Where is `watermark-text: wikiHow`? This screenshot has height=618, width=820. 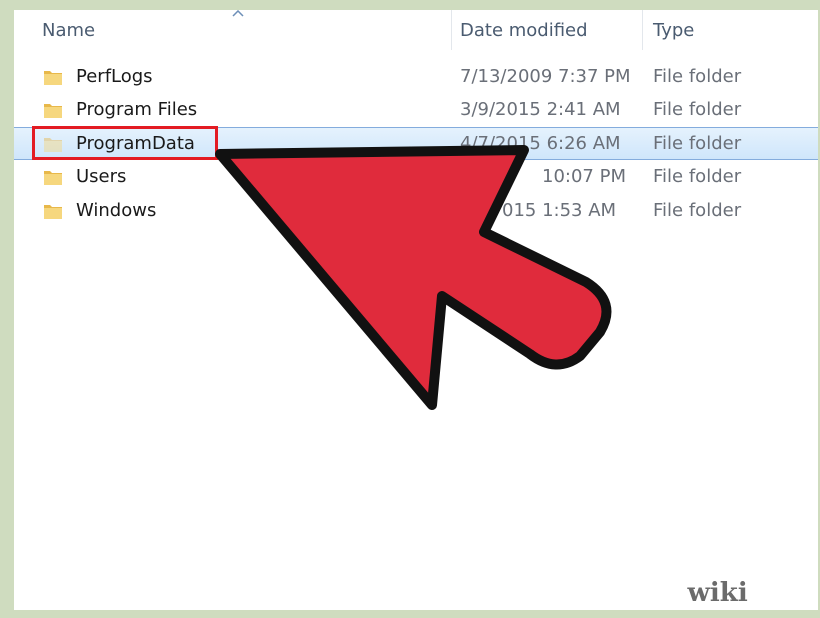
watermark-text: wikiHow is located at coordinates (749, 593).